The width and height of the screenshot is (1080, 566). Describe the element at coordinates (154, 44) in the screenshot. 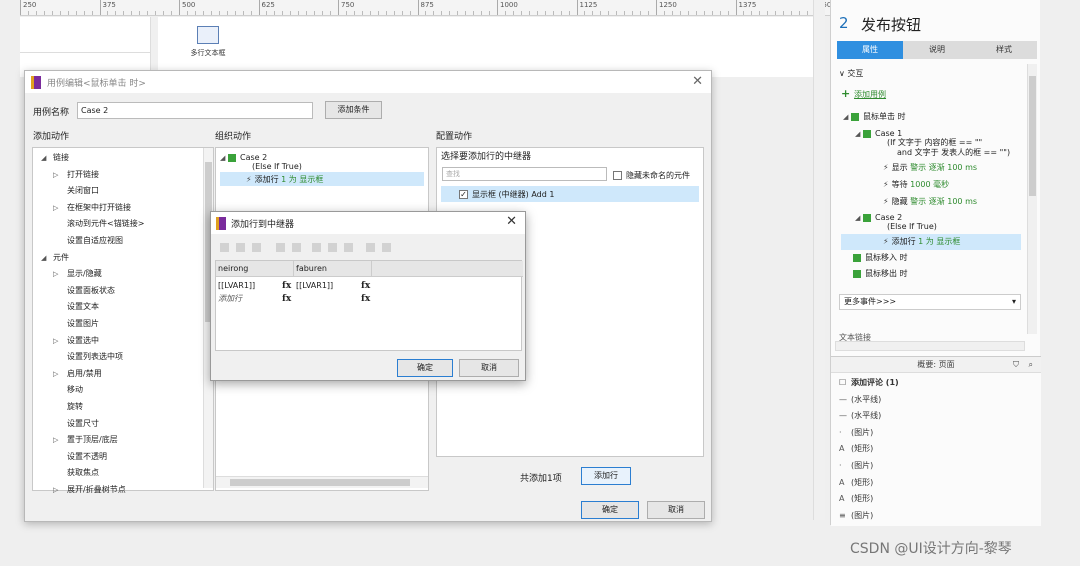

I see `canvas-scrollbar` at that location.